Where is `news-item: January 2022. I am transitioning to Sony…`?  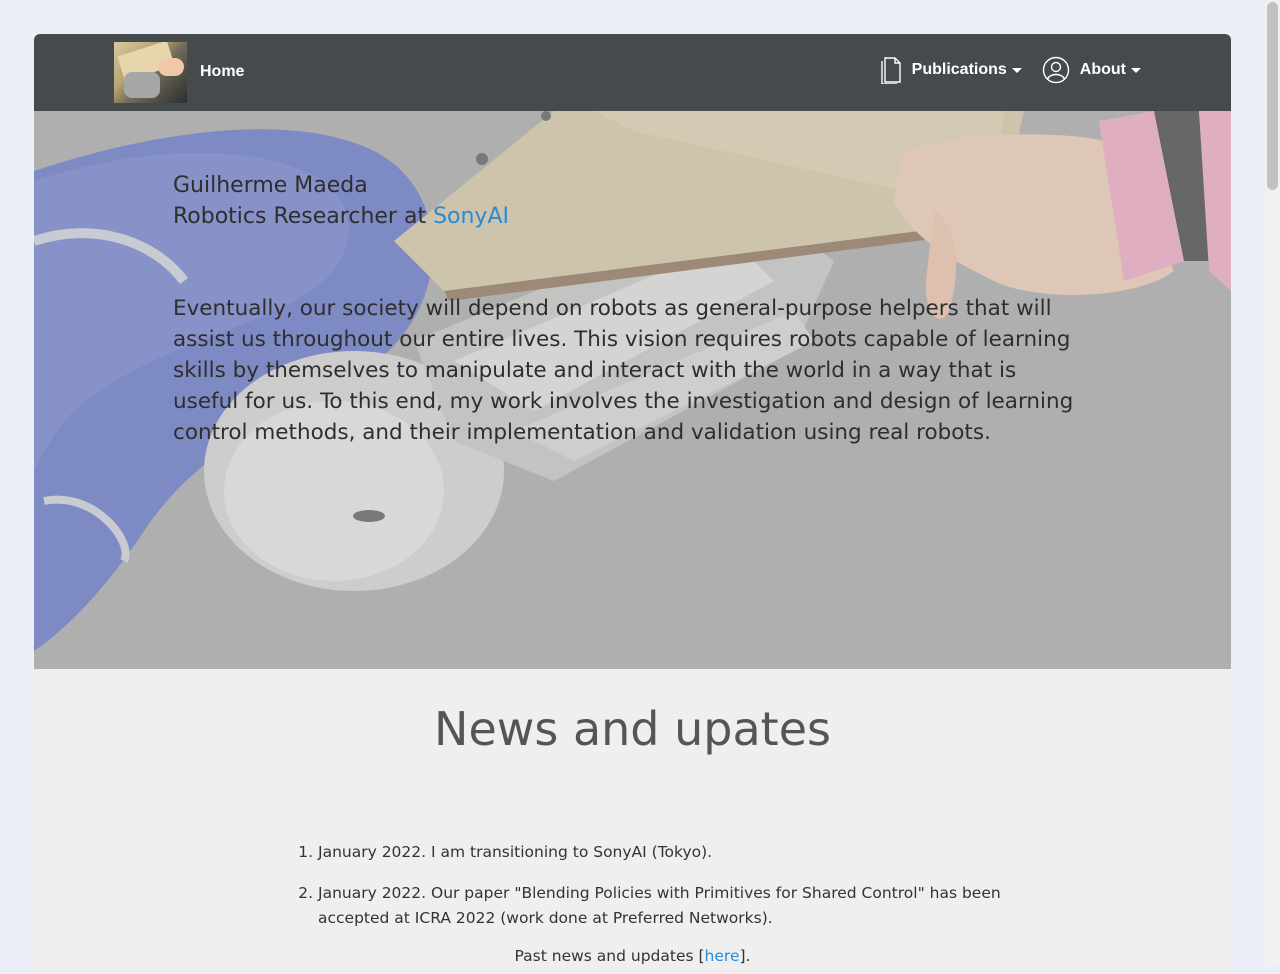
news-item: January 2022. I am transitioning to Sony… is located at coordinates (668, 852).